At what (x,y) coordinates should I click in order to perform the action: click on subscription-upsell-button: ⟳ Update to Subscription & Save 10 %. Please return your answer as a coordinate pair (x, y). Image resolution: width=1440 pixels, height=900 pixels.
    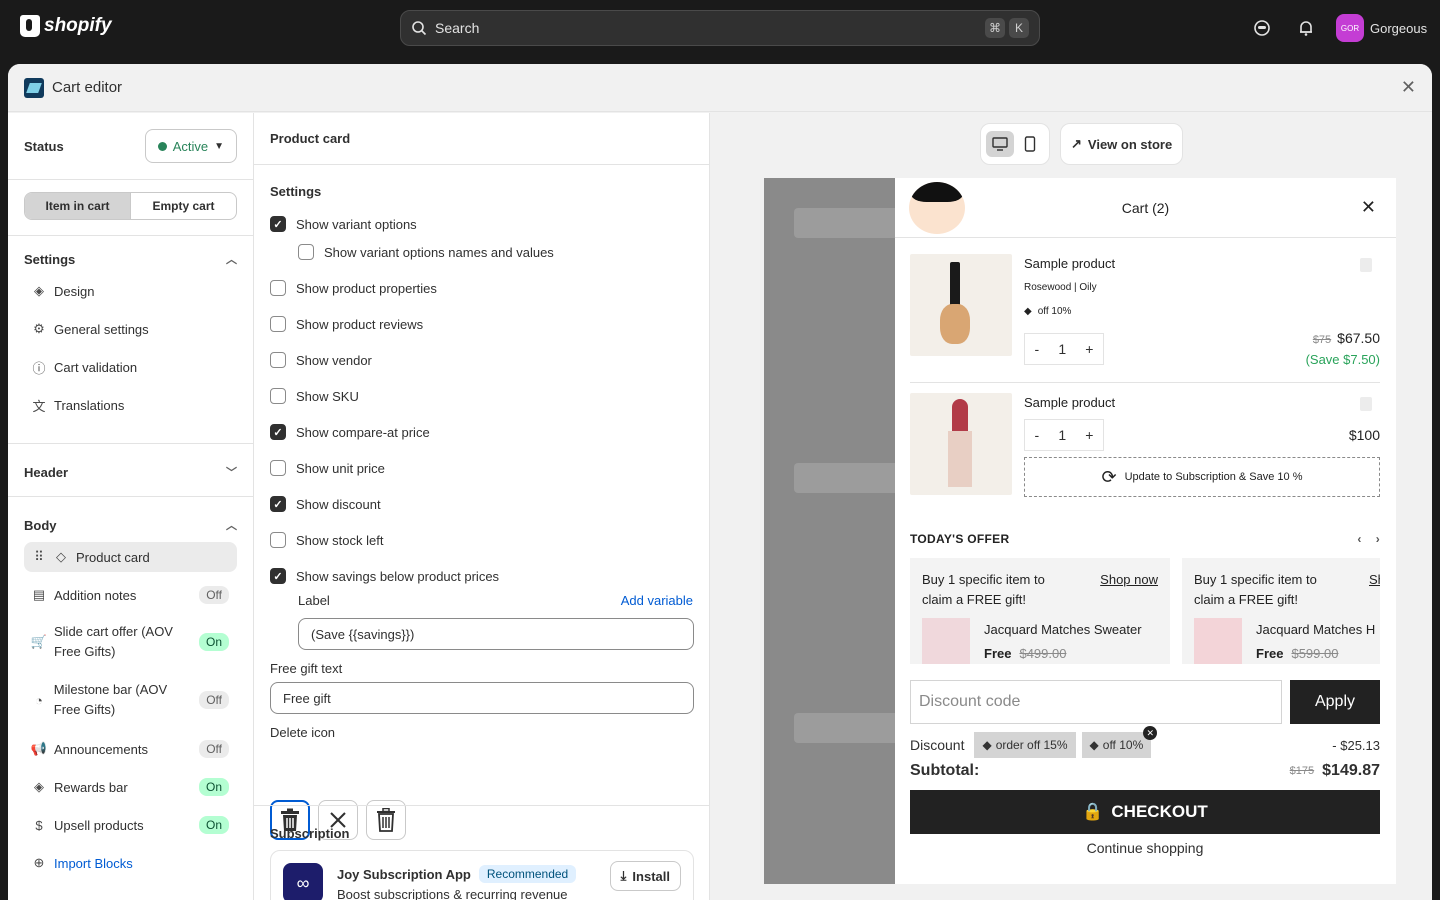
    Looking at the image, I should click on (1202, 477).